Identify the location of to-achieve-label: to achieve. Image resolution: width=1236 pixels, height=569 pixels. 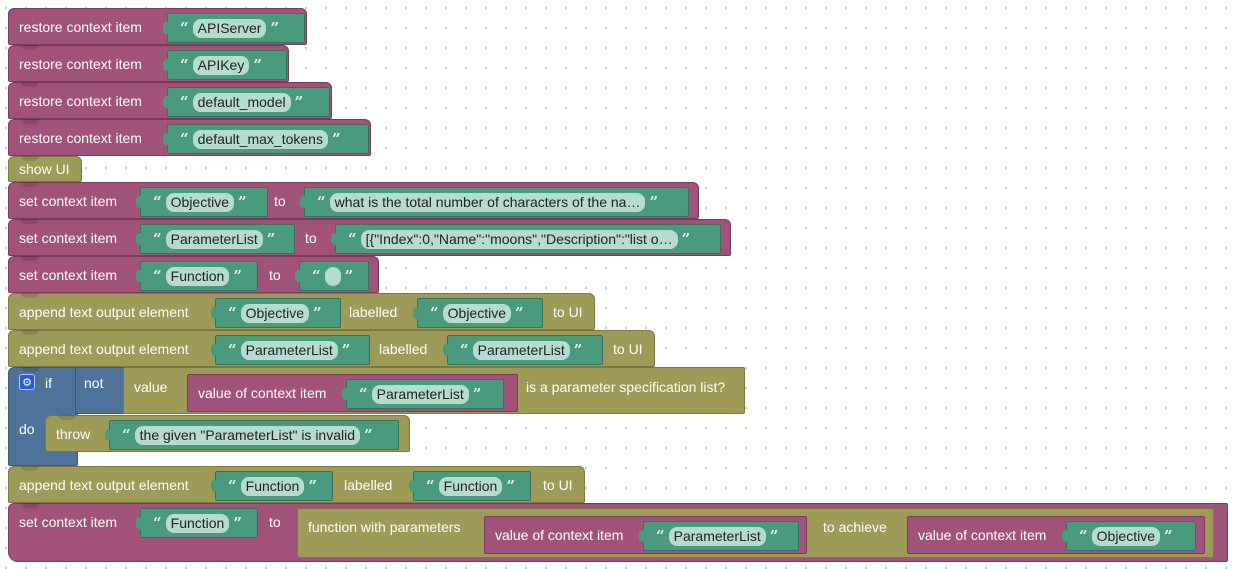
(855, 527).